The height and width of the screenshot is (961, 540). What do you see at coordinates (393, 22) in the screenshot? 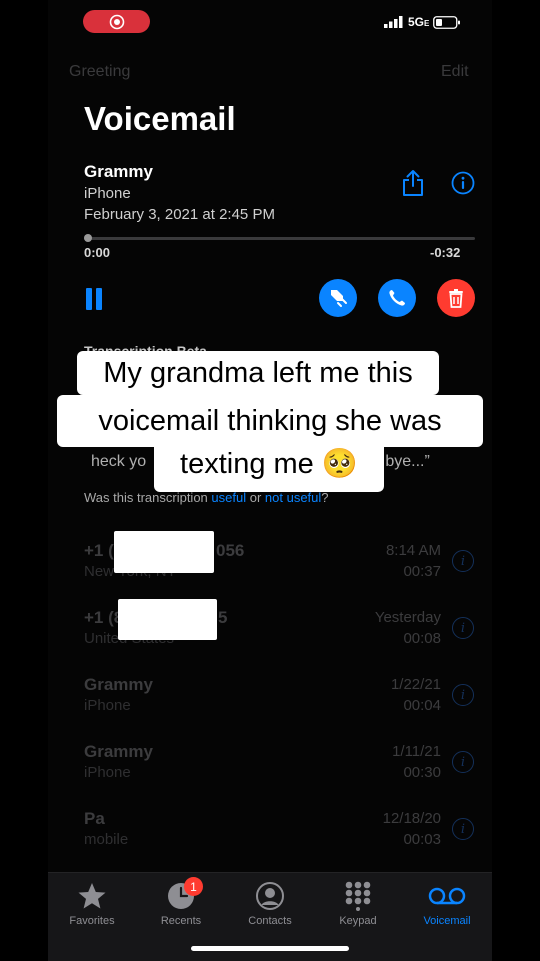
I see `signal-icon` at bounding box center [393, 22].